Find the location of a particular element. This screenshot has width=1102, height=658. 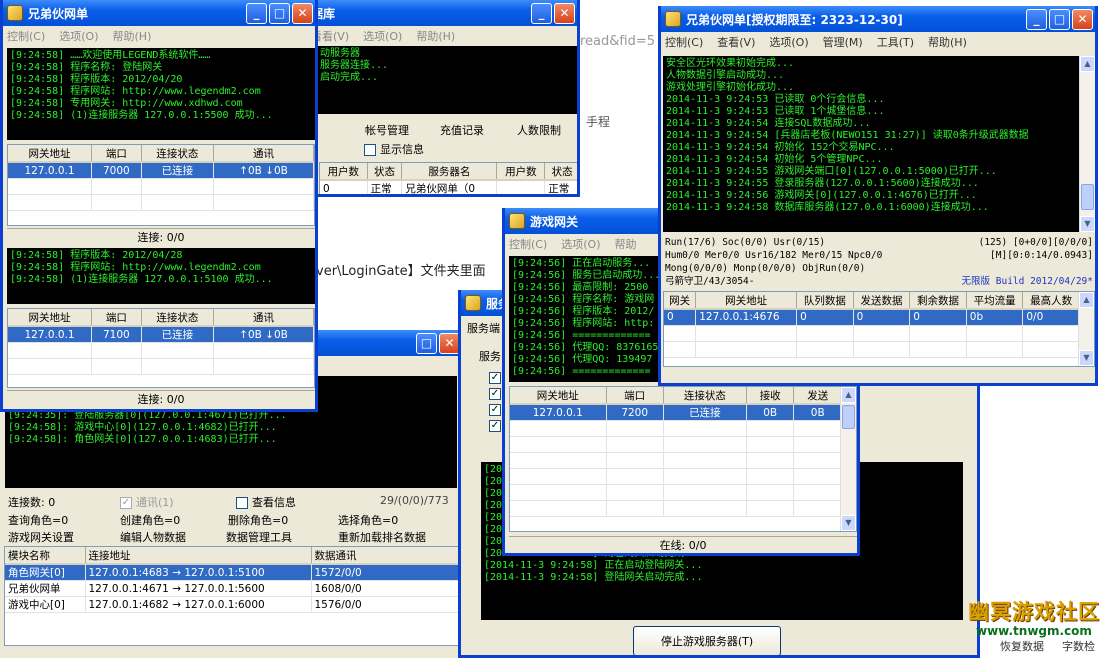

col-send-data: 发送数据 is located at coordinates (882, 301).